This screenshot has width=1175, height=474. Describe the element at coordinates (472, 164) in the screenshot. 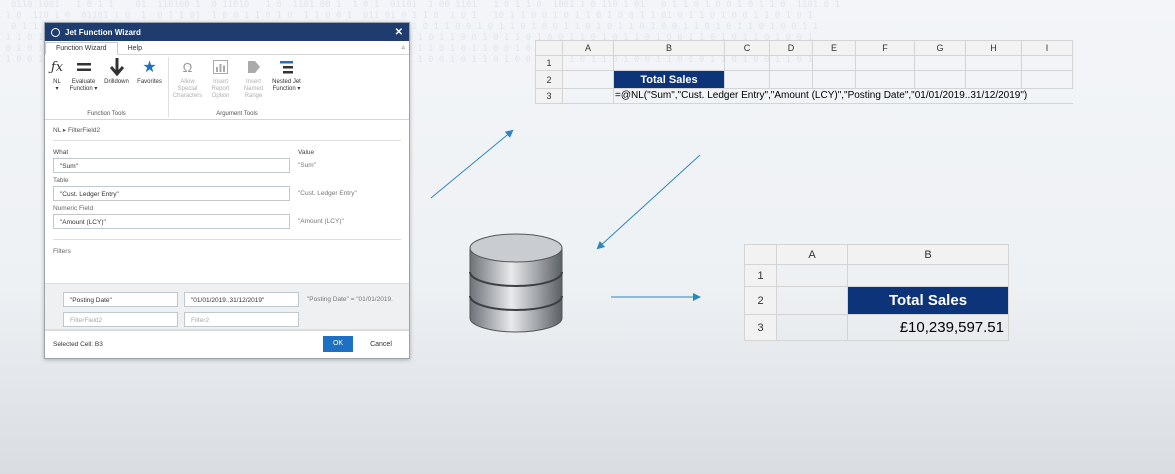

I see `arrow-to-formula` at that location.